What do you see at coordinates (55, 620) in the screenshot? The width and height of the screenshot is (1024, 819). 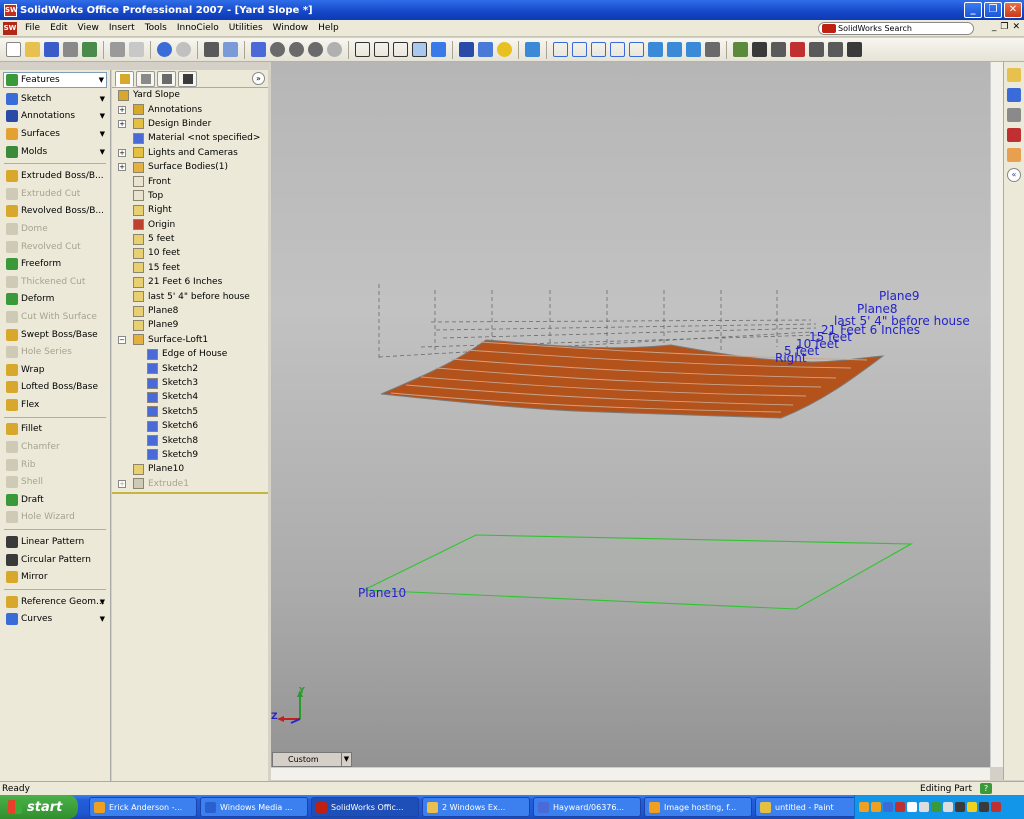 I see `feature-command: Curves ▼` at bounding box center [55, 620].